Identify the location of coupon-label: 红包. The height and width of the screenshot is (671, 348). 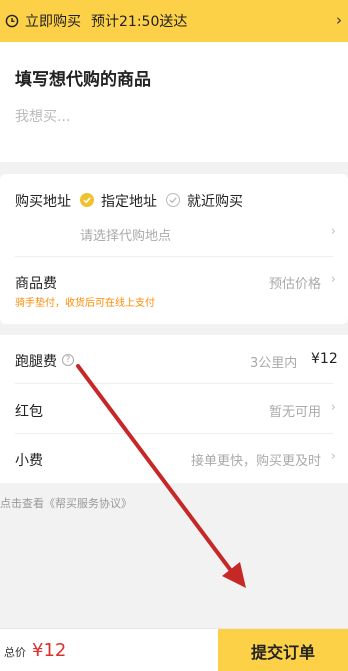
(29, 412).